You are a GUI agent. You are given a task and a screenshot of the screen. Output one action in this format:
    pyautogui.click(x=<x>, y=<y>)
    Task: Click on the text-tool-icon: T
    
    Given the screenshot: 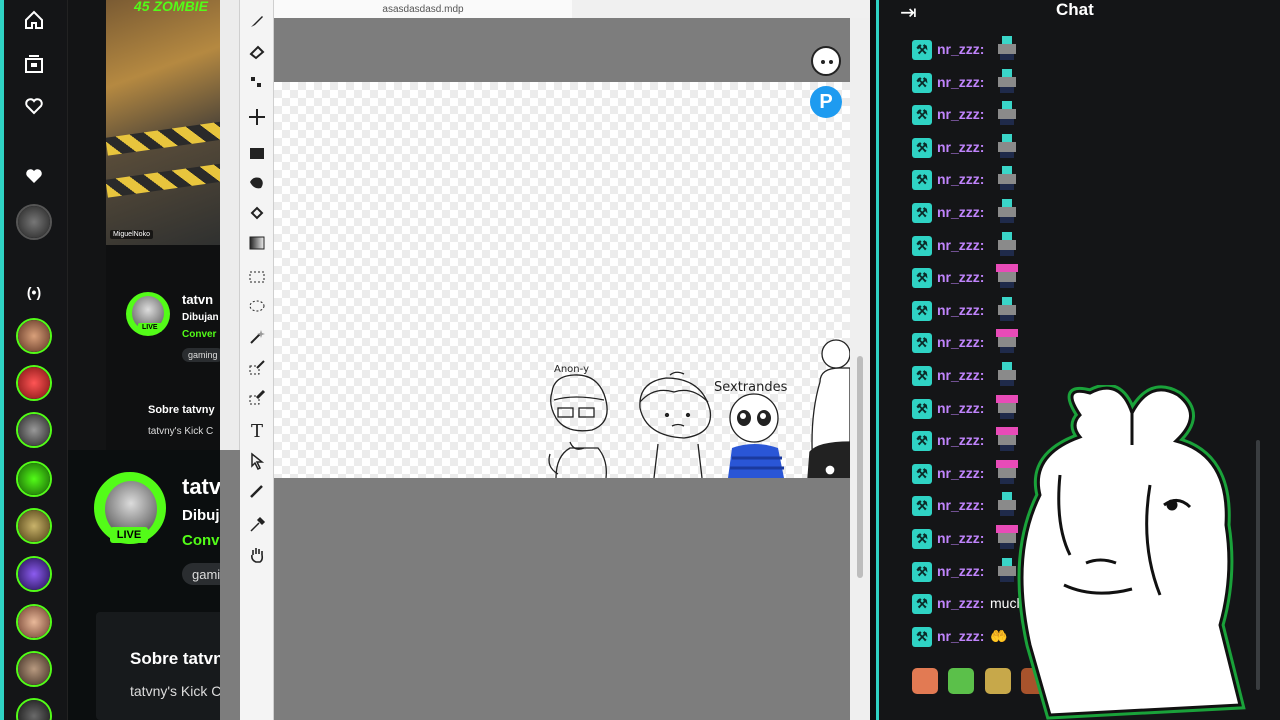 What is the action you would take?
    pyautogui.click(x=257, y=431)
    